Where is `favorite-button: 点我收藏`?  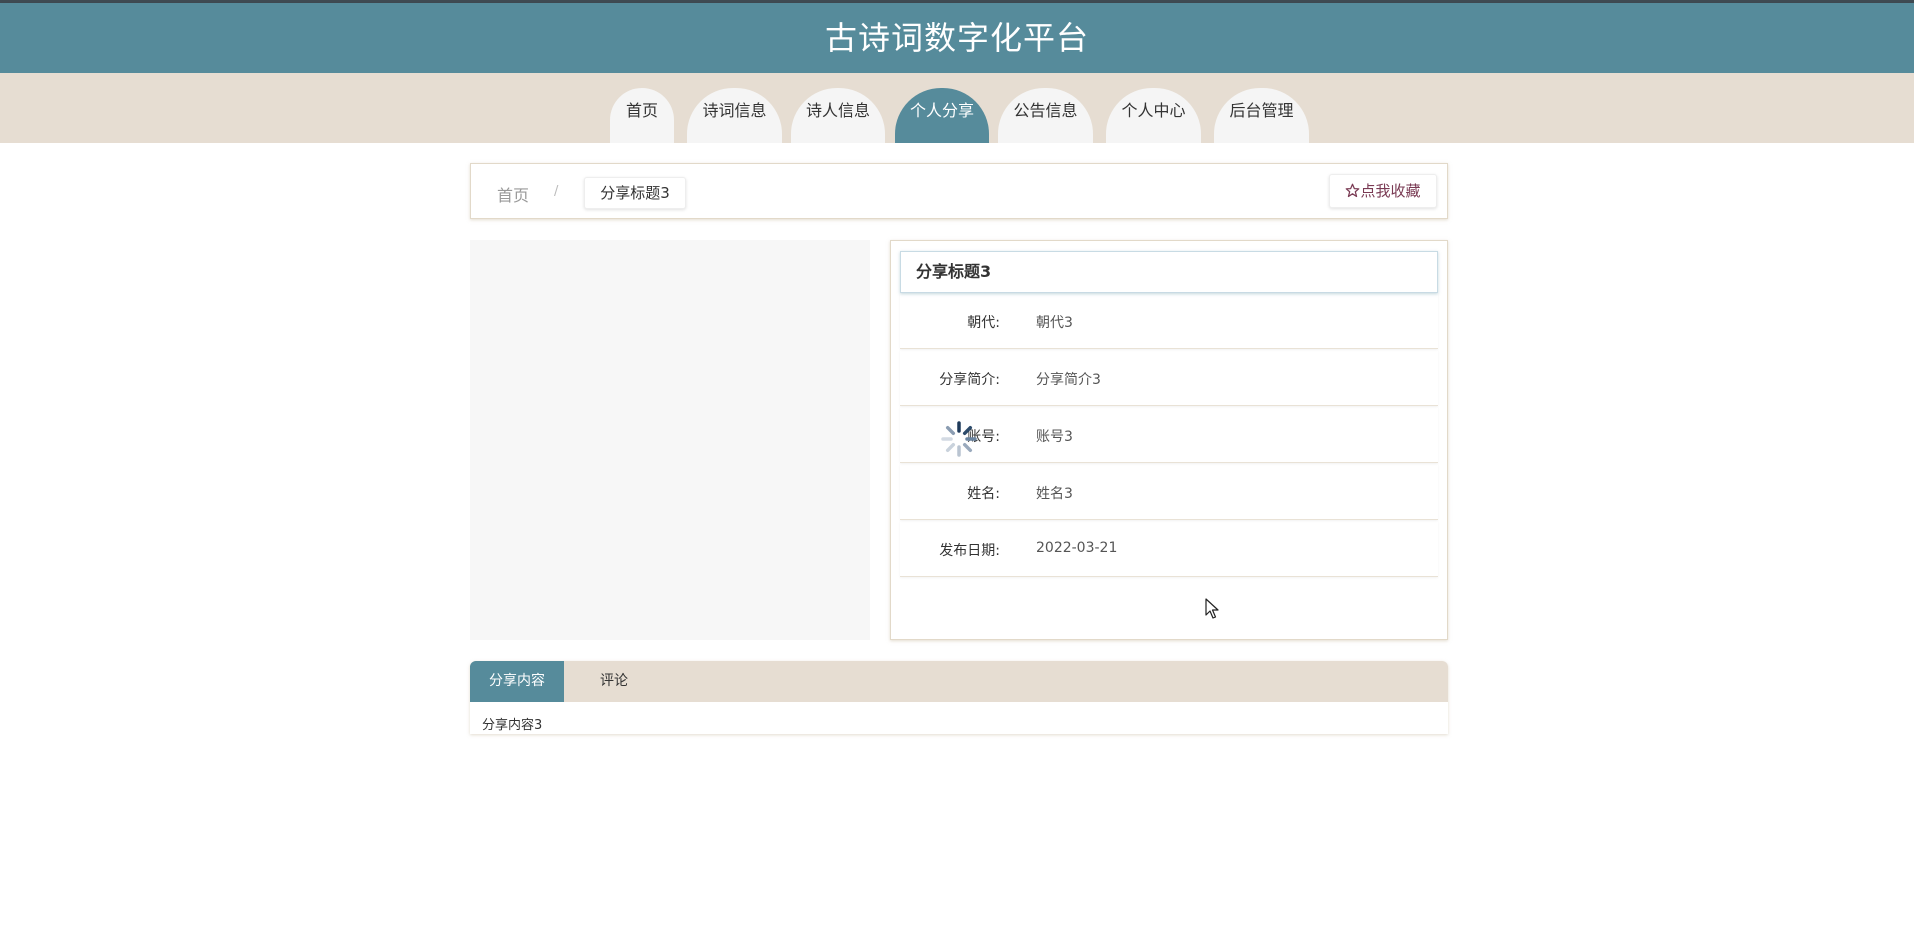
favorite-button: 点我收藏 is located at coordinates (1383, 191).